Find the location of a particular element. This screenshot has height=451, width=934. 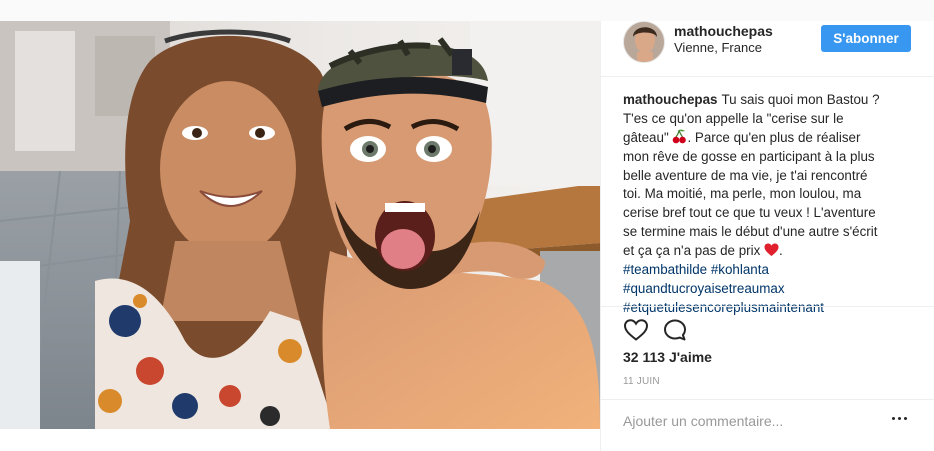

heart-icon is located at coordinates (636, 330).